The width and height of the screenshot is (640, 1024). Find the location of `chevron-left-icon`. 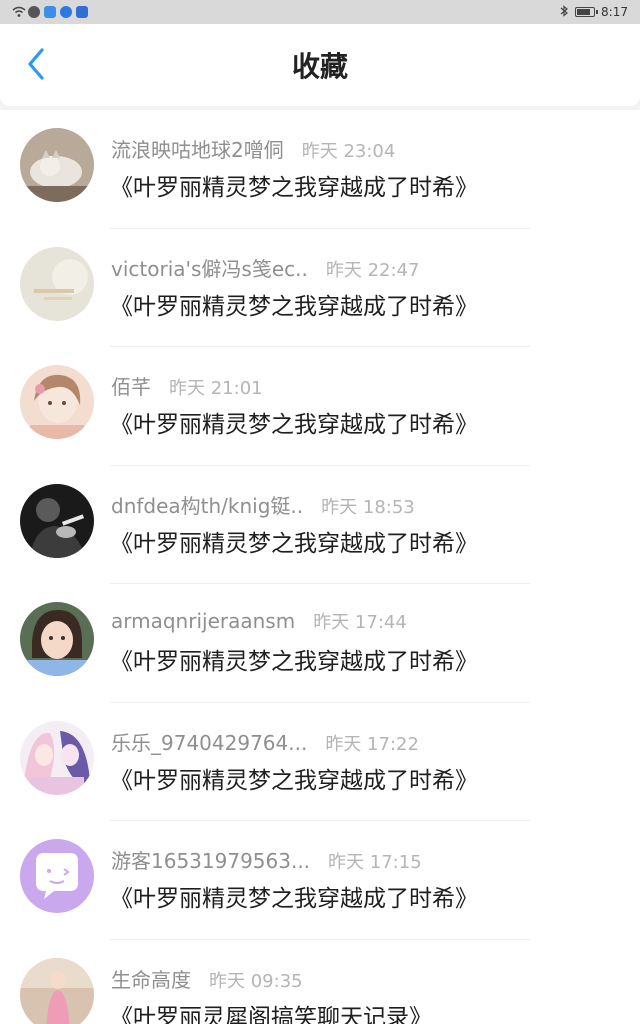

chevron-left-icon is located at coordinates (36, 66).